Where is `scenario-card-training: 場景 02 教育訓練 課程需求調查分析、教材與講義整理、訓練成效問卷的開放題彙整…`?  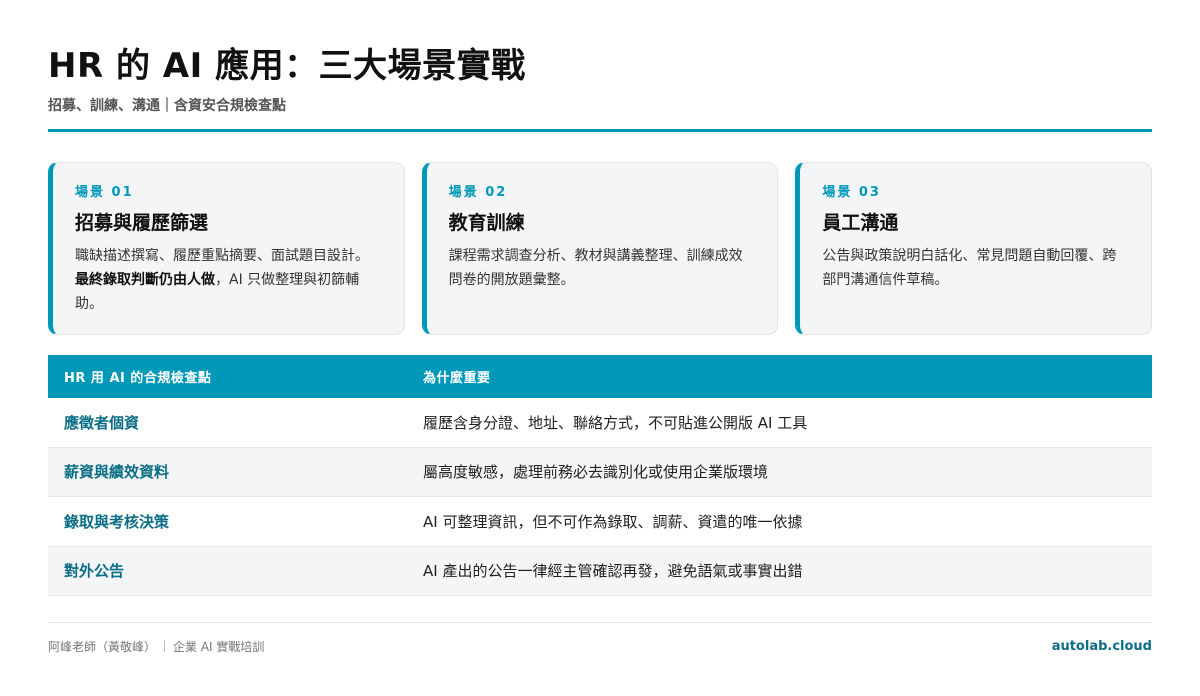 scenario-card-training: 場景 02 教育訓練 課程需求調查分析、教材與講義整理、訓練成效問卷的開放題彙整… is located at coordinates (600, 248).